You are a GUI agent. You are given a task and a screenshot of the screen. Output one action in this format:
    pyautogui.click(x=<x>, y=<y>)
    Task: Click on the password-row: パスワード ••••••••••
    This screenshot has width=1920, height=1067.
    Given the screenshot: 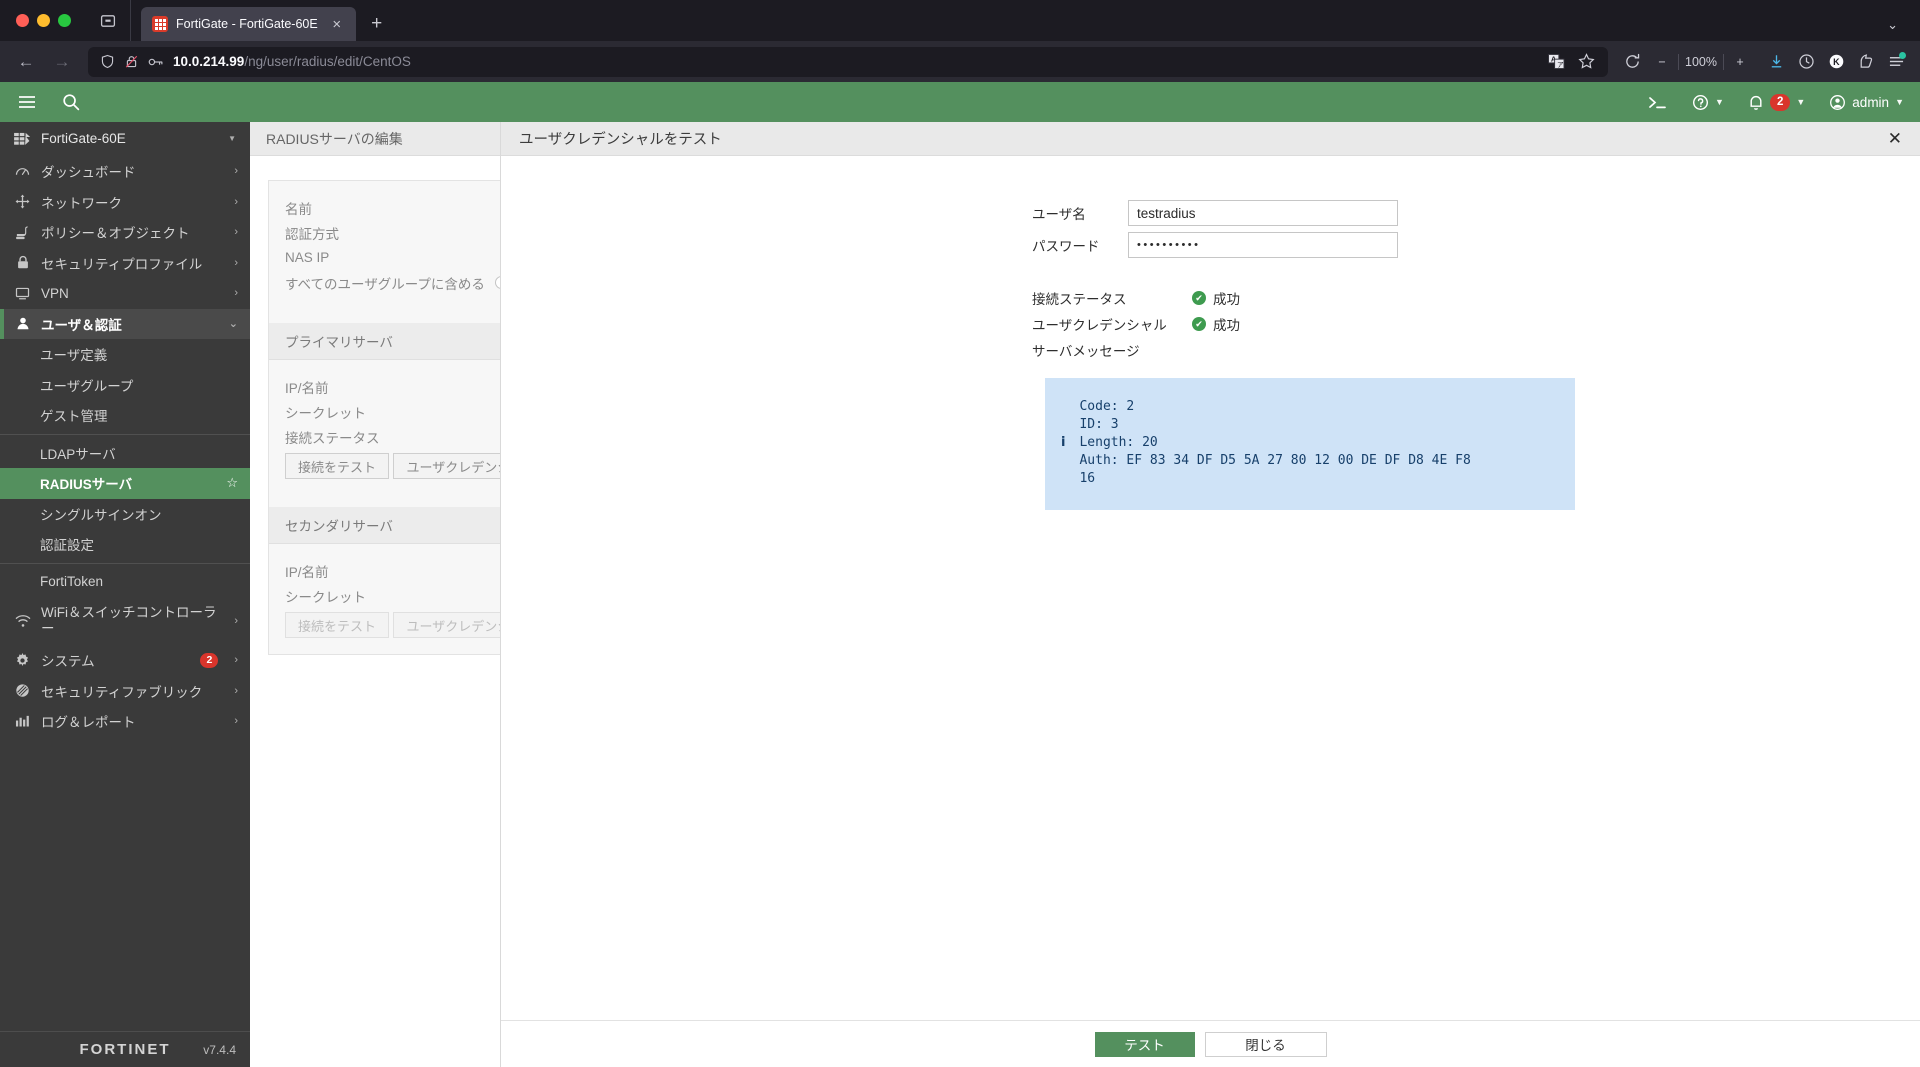 What is the action you would take?
    pyautogui.click(x=1210, y=245)
    